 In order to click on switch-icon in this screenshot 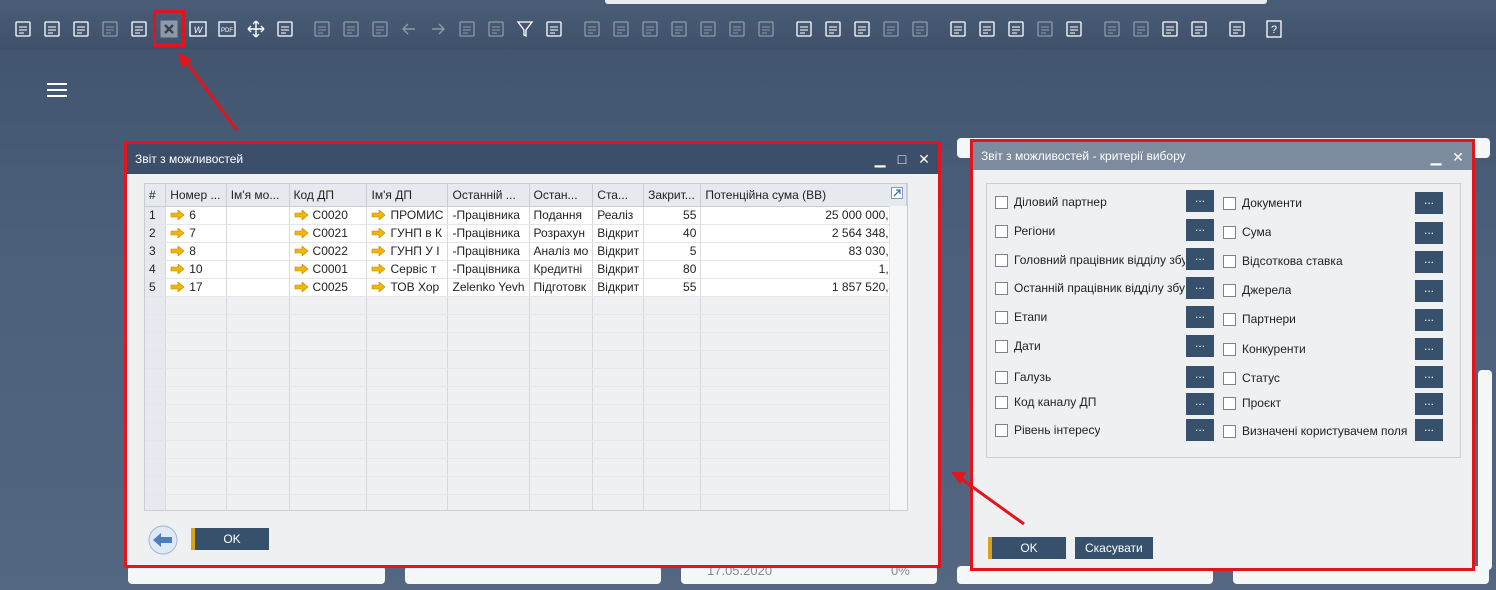, I will do `click(496, 29)`.